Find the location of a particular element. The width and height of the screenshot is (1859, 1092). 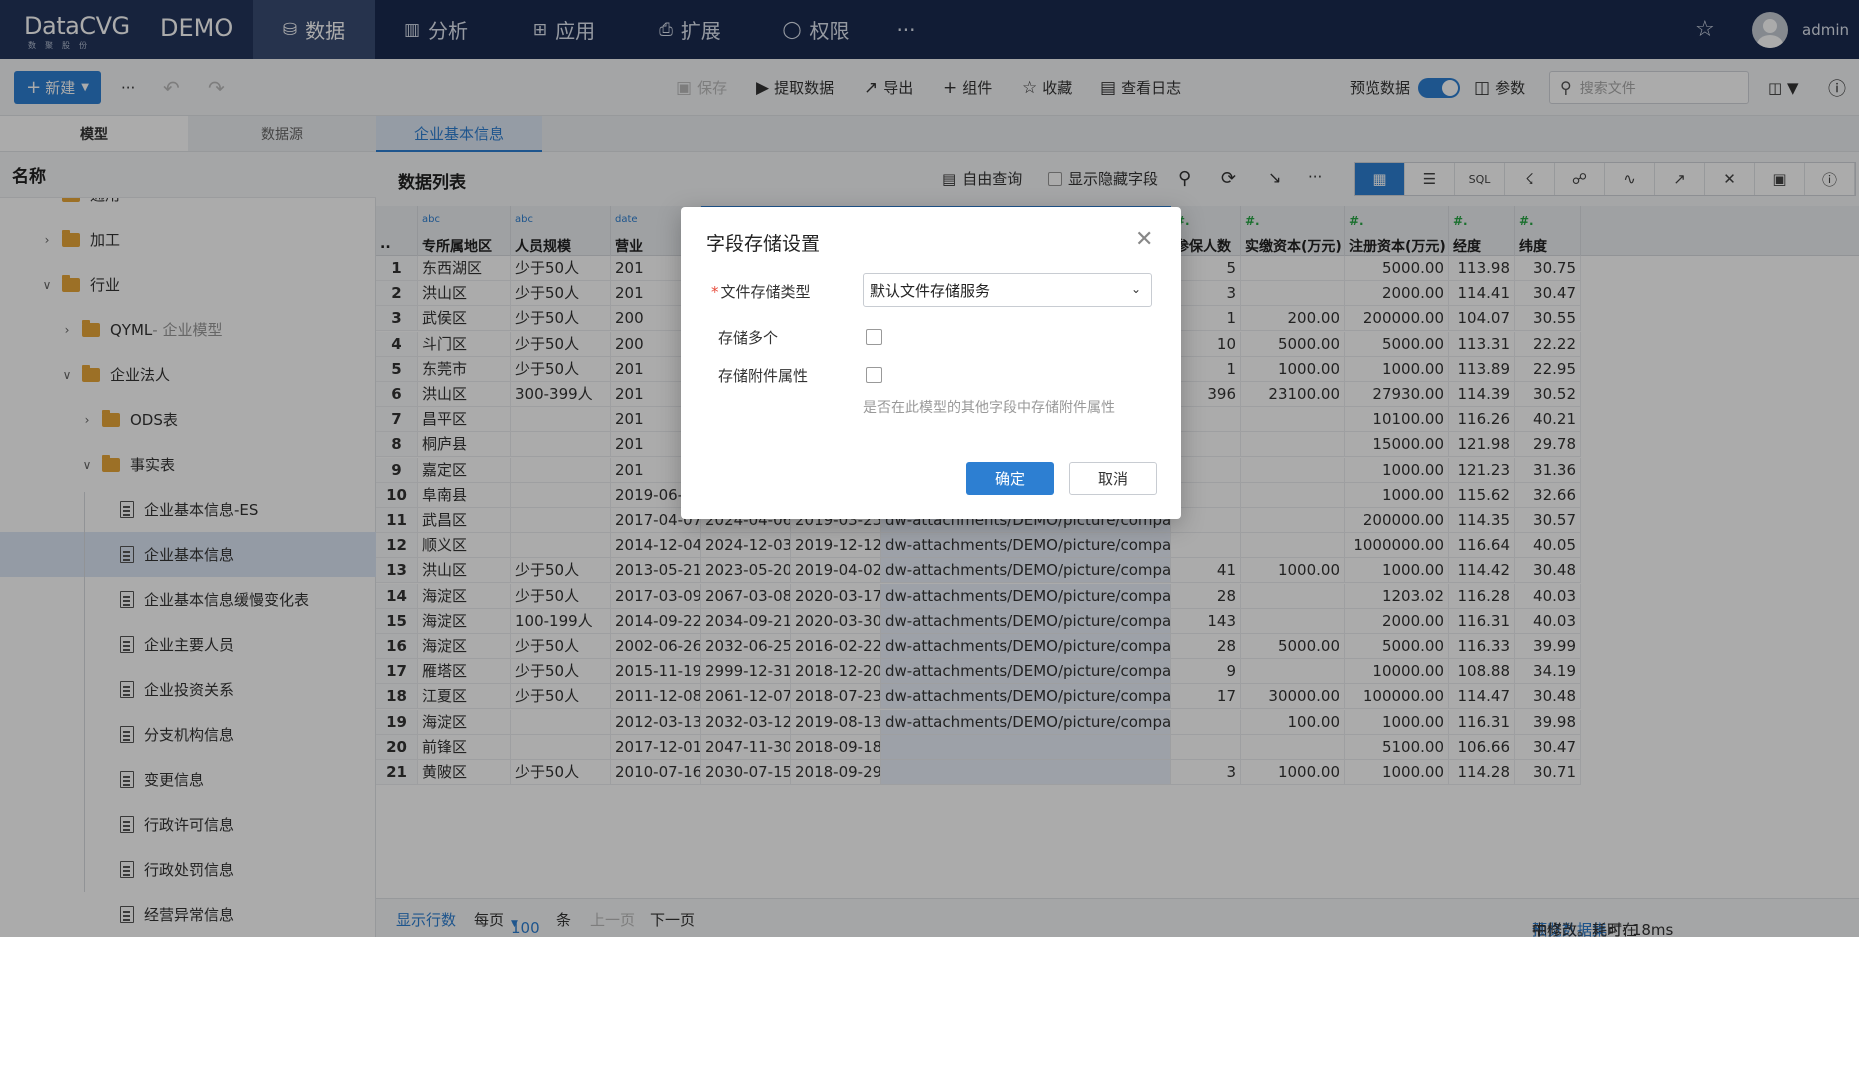

confirm-button: 确定 is located at coordinates (1010, 478).